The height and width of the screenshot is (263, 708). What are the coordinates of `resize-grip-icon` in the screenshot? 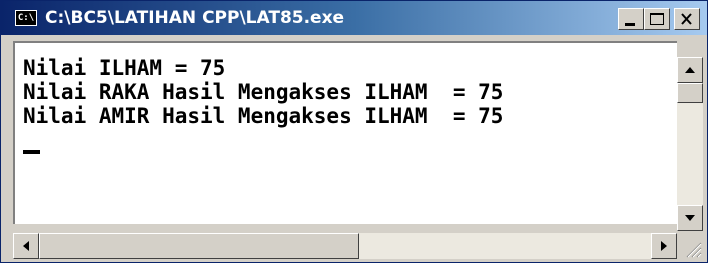 It's located at (694, 250).